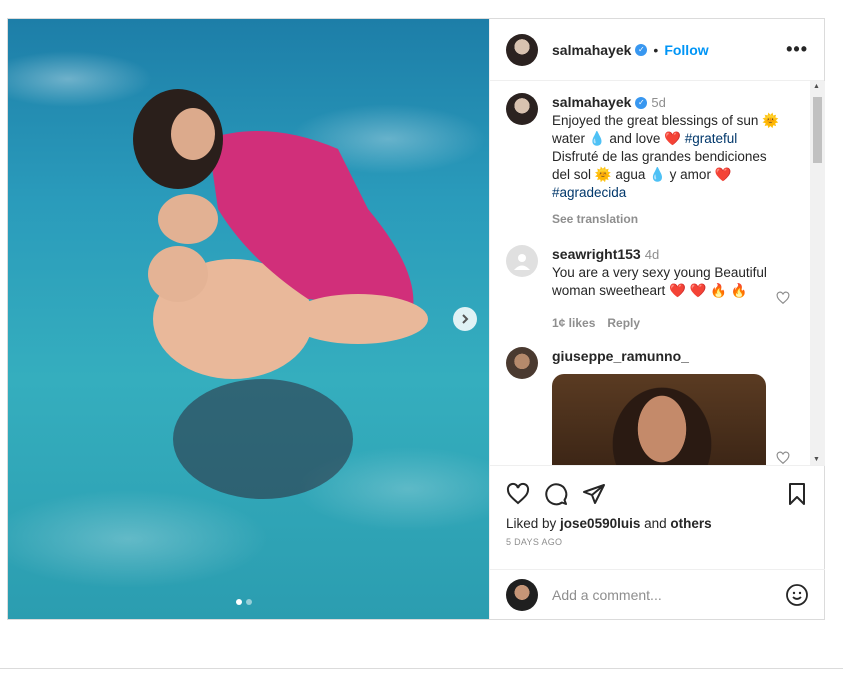  What do you see at coordinates (573, 323) in the screenshot?
I see `comment-likes: 1¢ likes` at bounding box center [573, 323].